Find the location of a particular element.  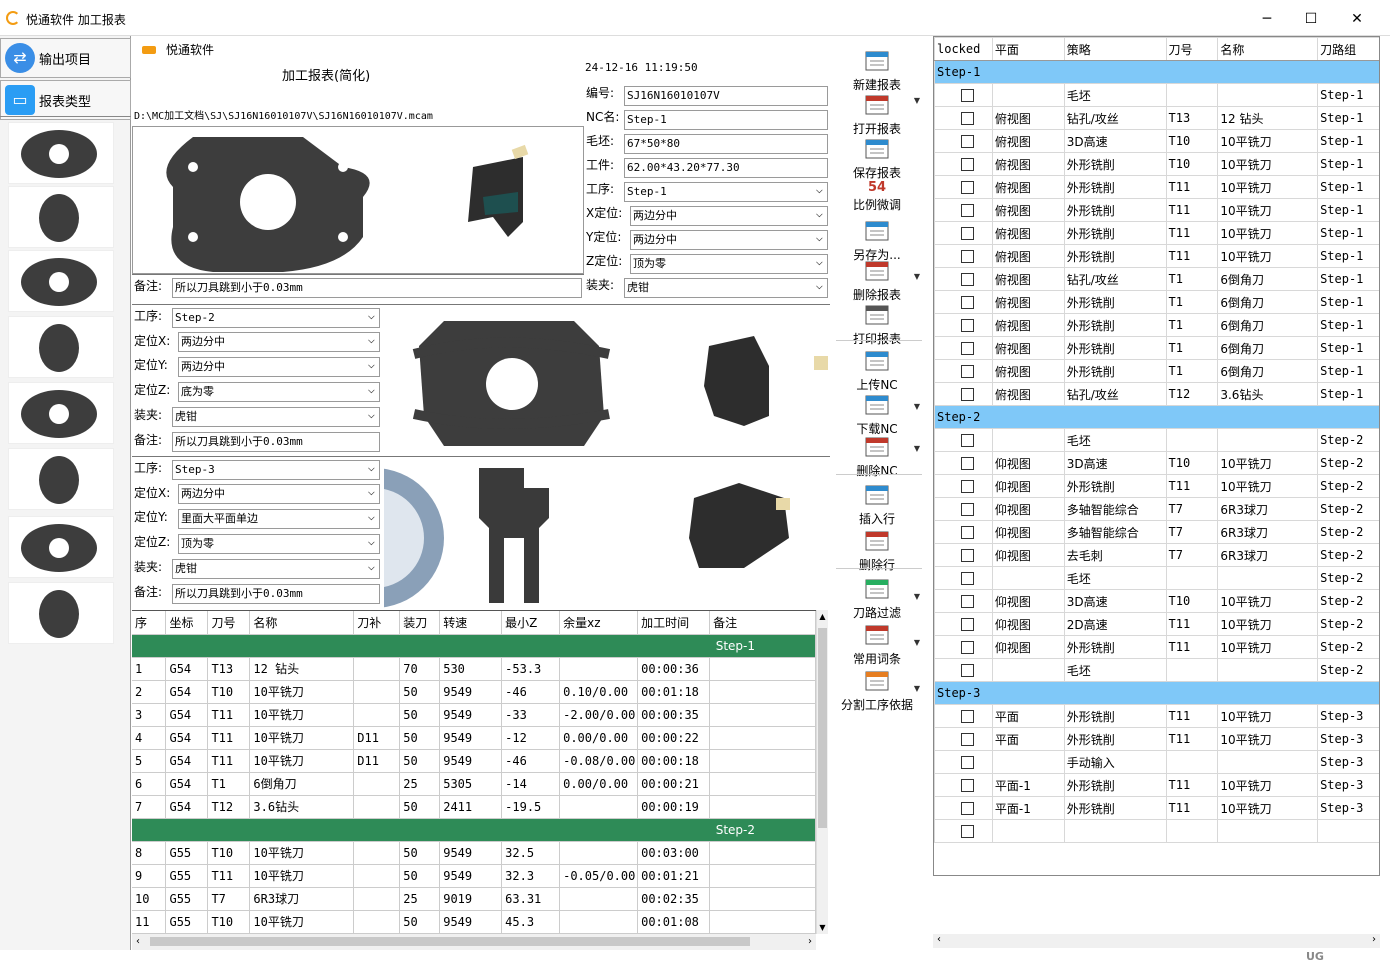

column-header: 刀补 is located at coordinates (377, 623).